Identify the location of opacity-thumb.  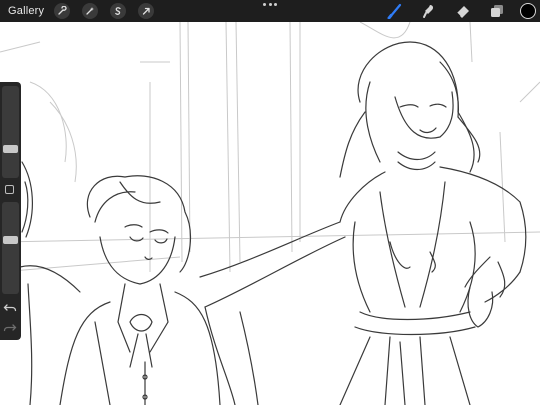
(10, 240).